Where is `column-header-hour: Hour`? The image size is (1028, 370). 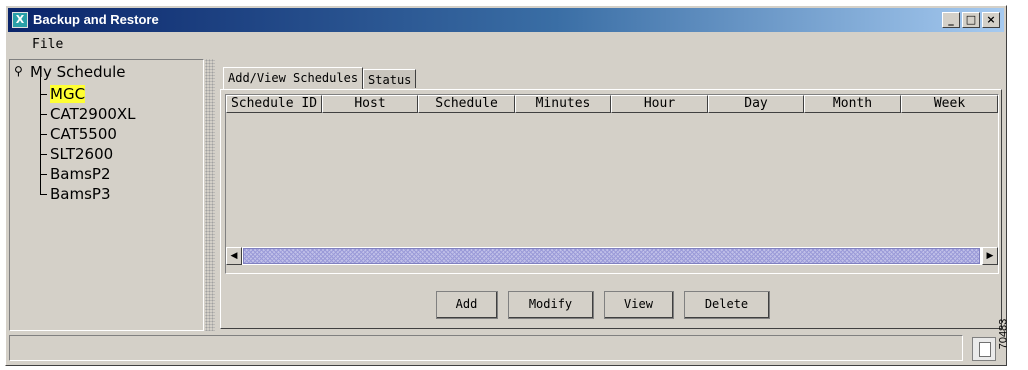 column-header-hour: Hour is located at coordinates (659, 104).